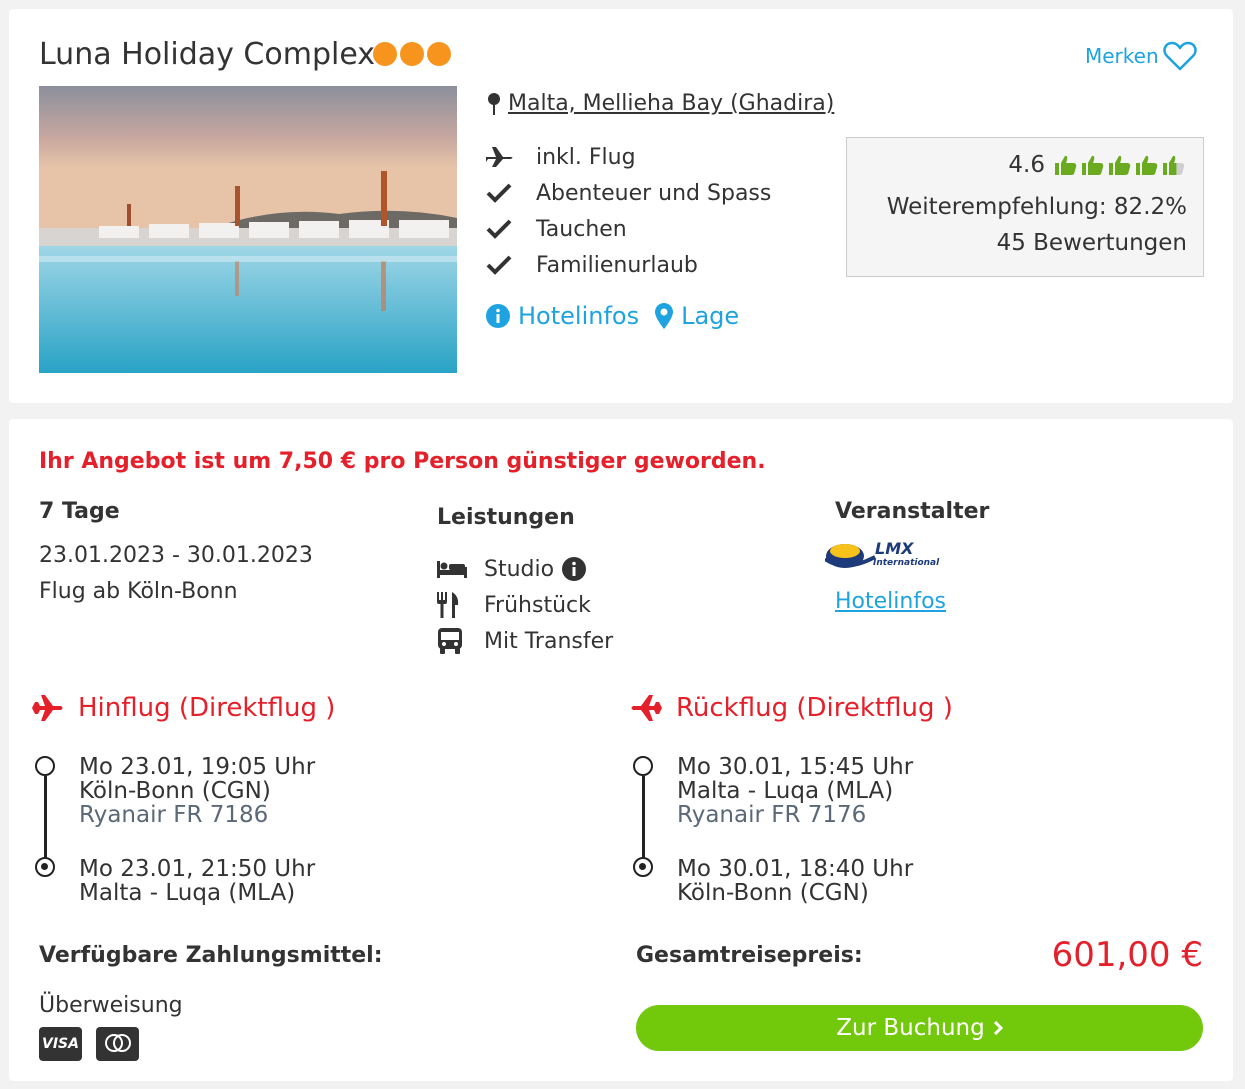 This screenshot has width=1245, height=1089. What do you see at coordinates (998, 1028) in the screenshot?
I see `chevron-right-icon` at bounding box center [998, 1028].